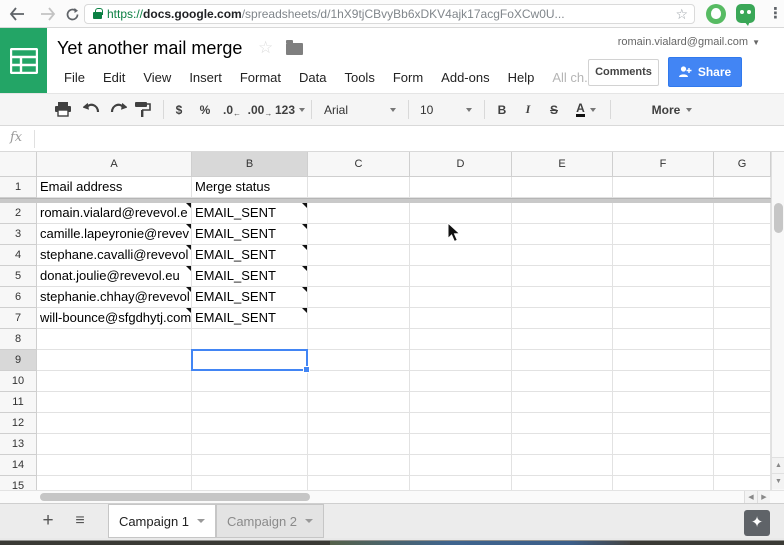 The height and width of the screenshot is (545, 784). What do you see at coordinates (309, 521) in the screenshot?
I see `tab-caret-icon` at bounding box center [309, 521].